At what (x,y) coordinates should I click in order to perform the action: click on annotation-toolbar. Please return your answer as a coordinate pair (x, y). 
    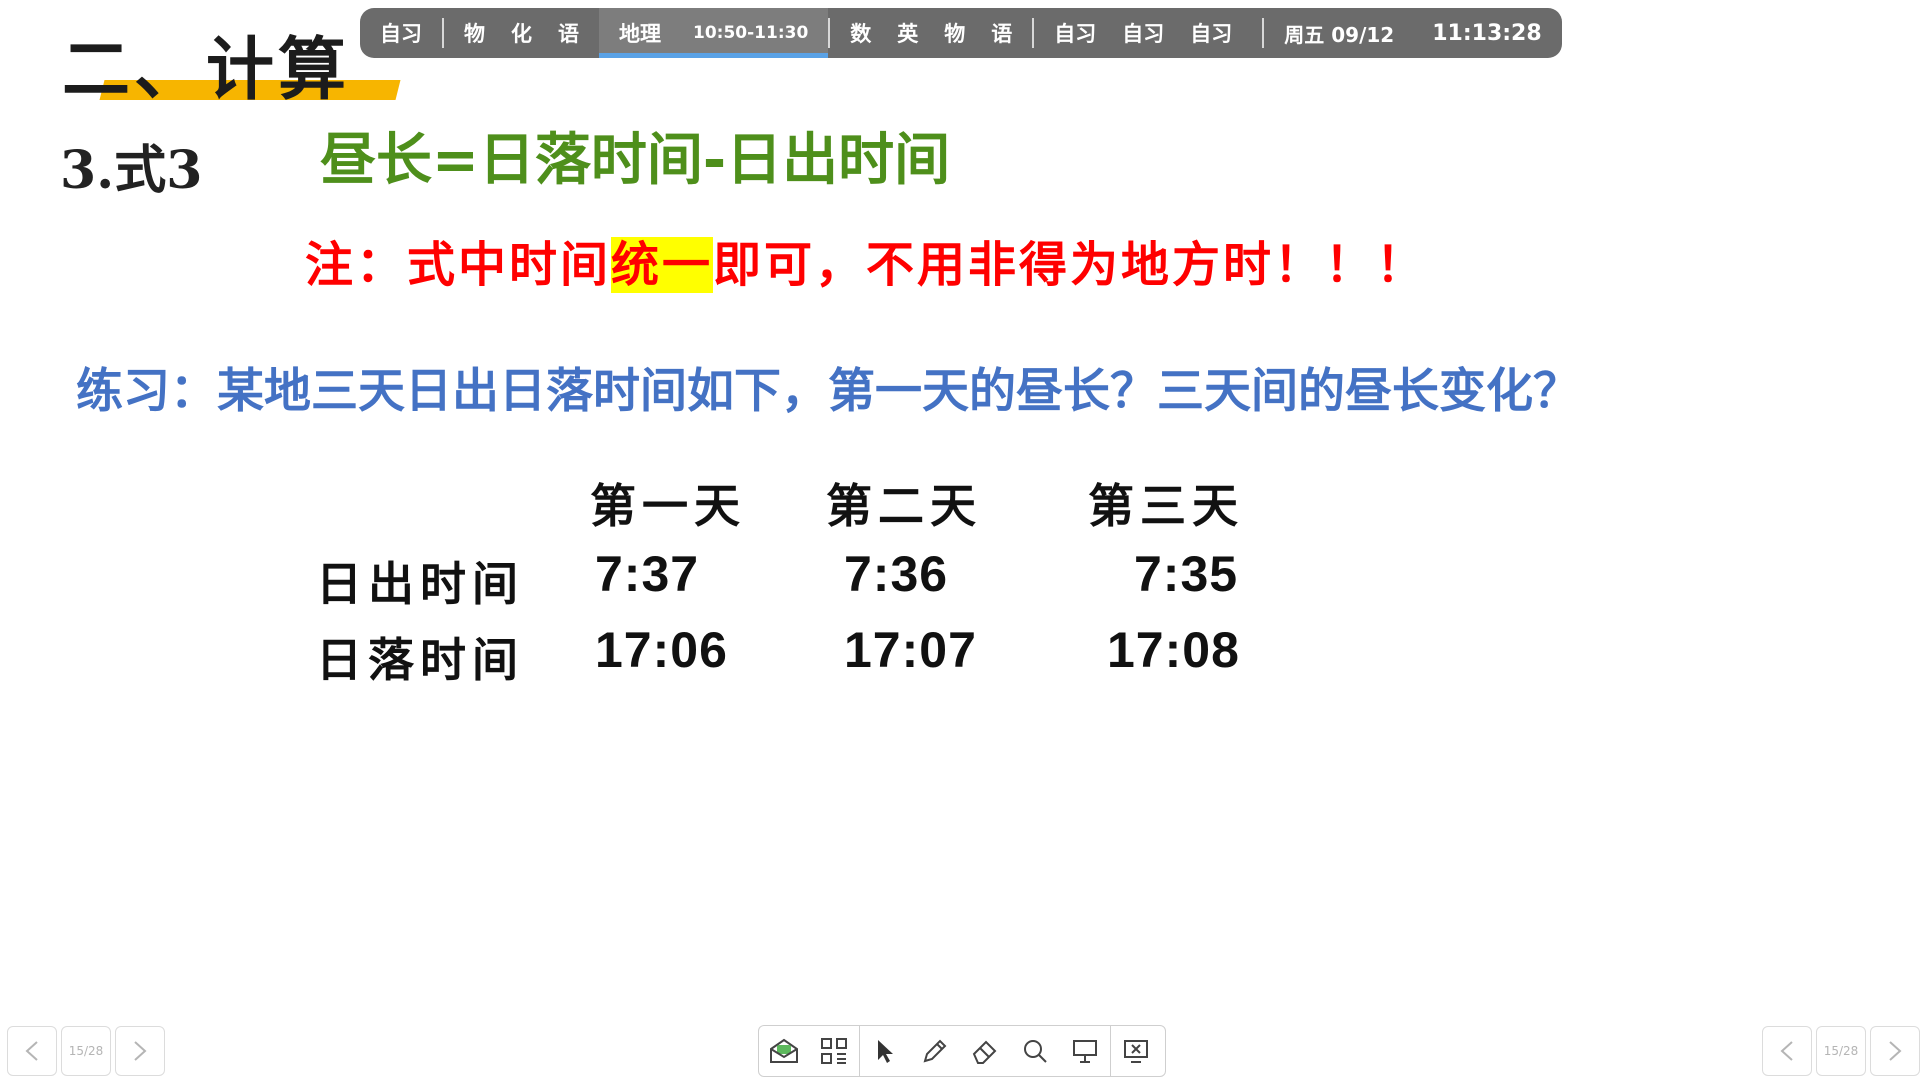
    Looking at the image, I should click on (962, 1051).